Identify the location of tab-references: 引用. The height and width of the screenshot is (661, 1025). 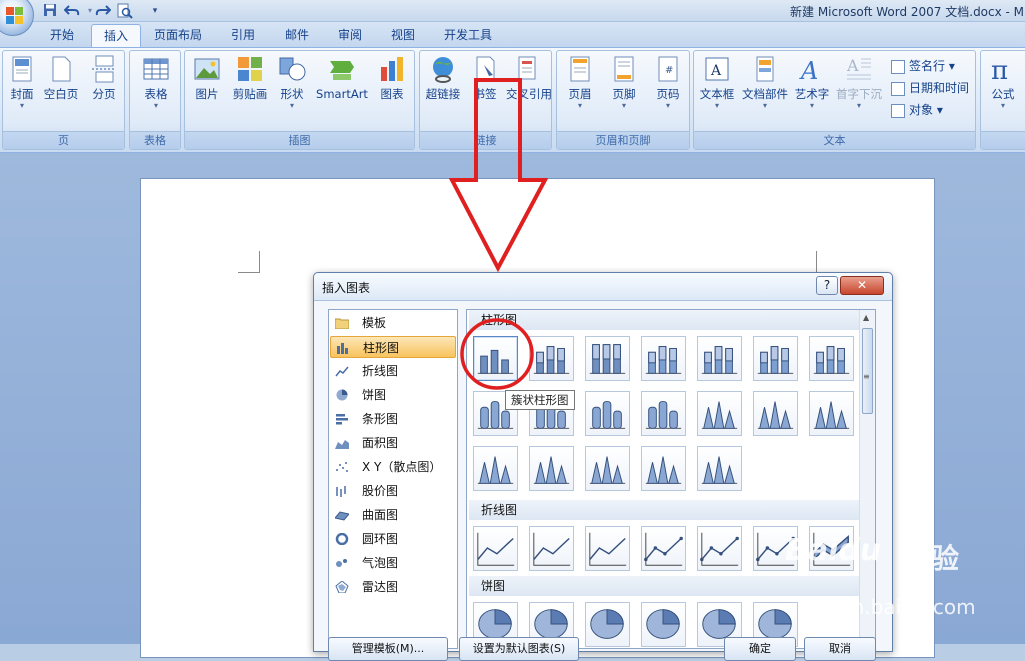
(243, 36).